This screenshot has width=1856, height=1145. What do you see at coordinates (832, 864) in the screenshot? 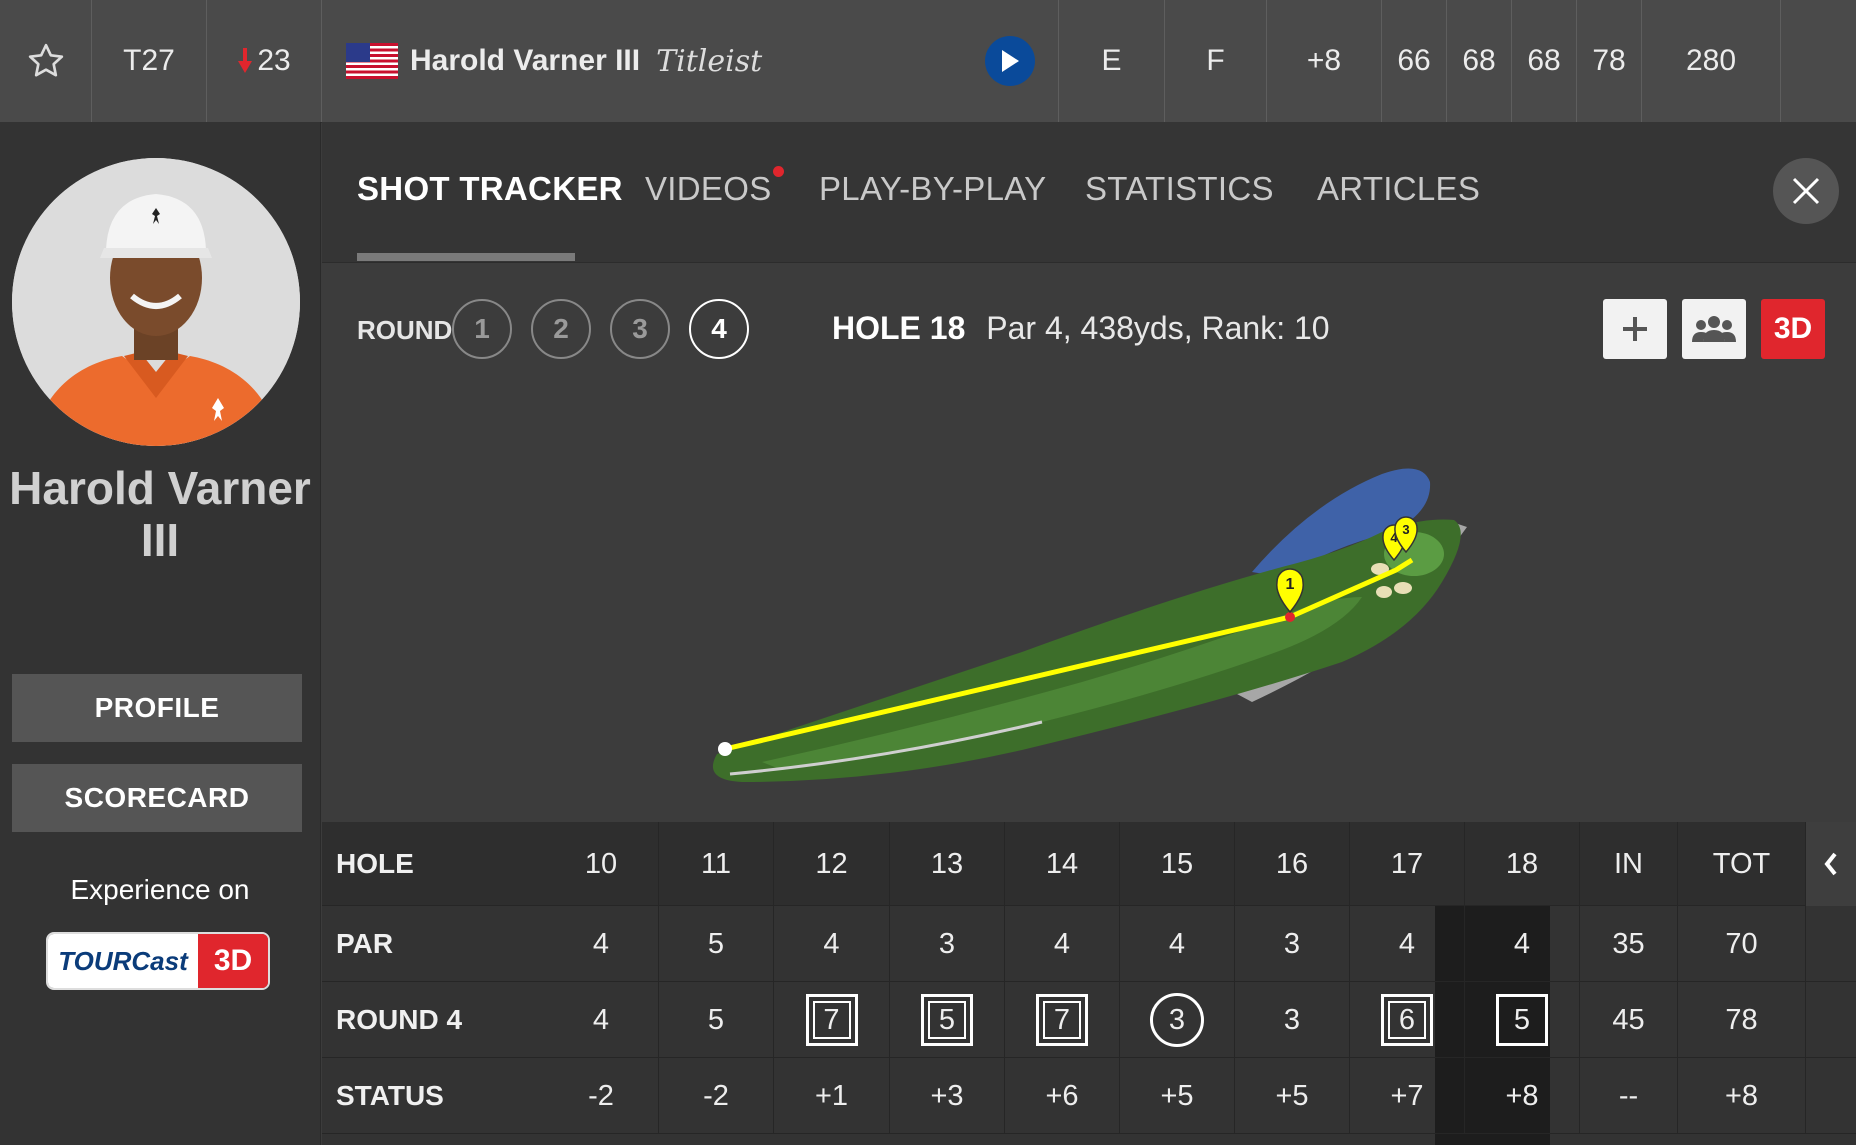
I see `hole-cell: 12` at bounding box center [832, 864].